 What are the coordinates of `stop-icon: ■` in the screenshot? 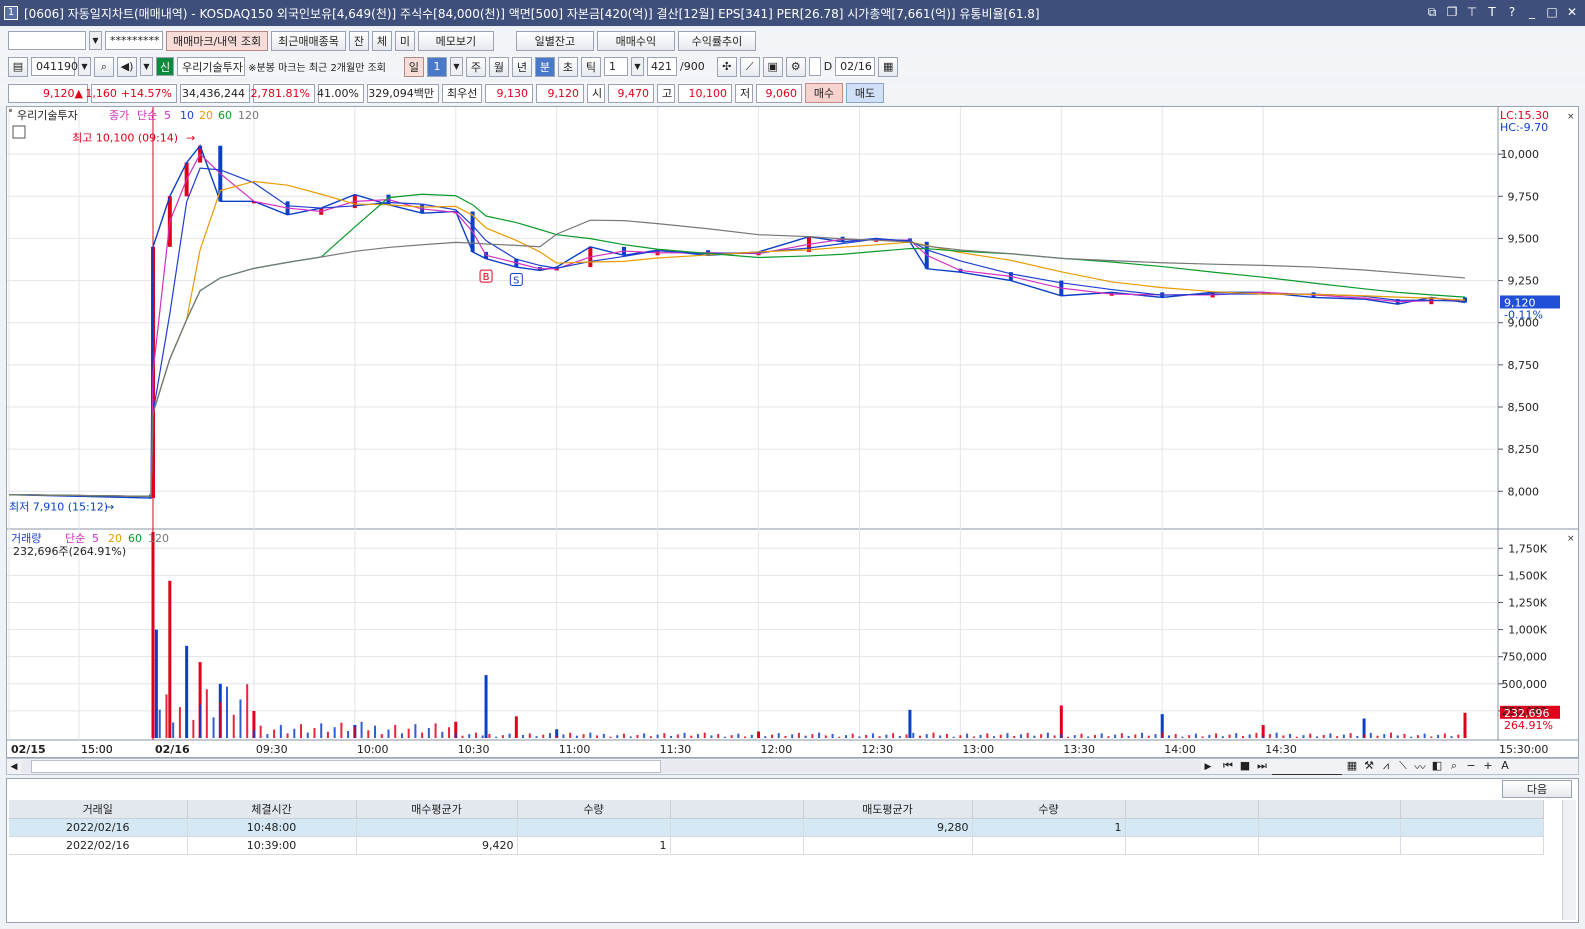 It's located at (1245, 767).